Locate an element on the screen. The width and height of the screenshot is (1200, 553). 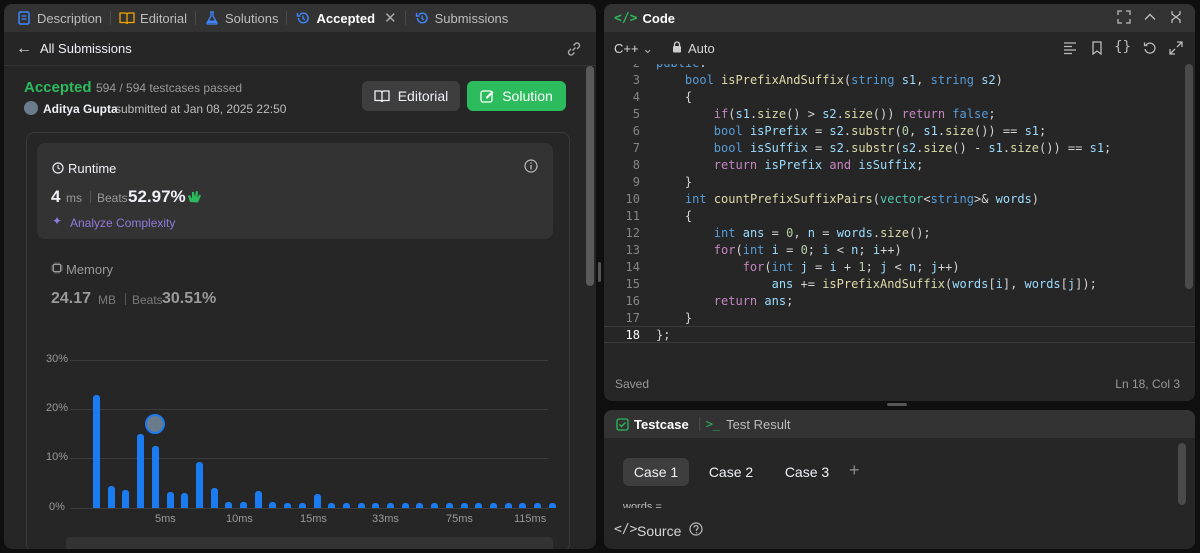
line-number: 10 is located at coordinates (632, 199).